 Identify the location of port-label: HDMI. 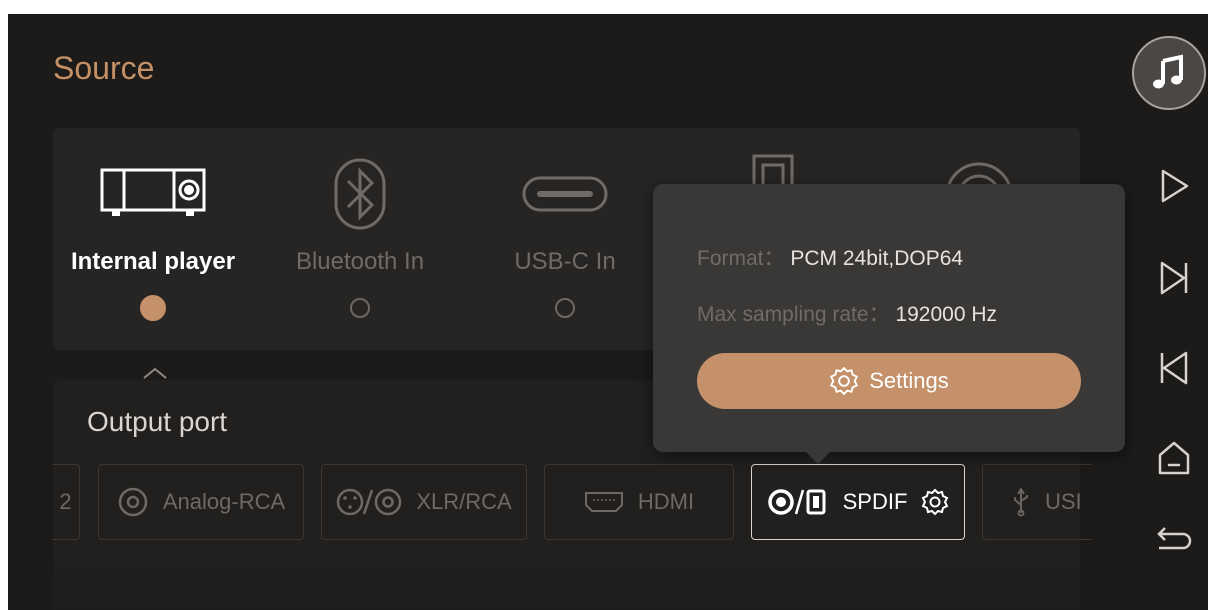
(666, 501).